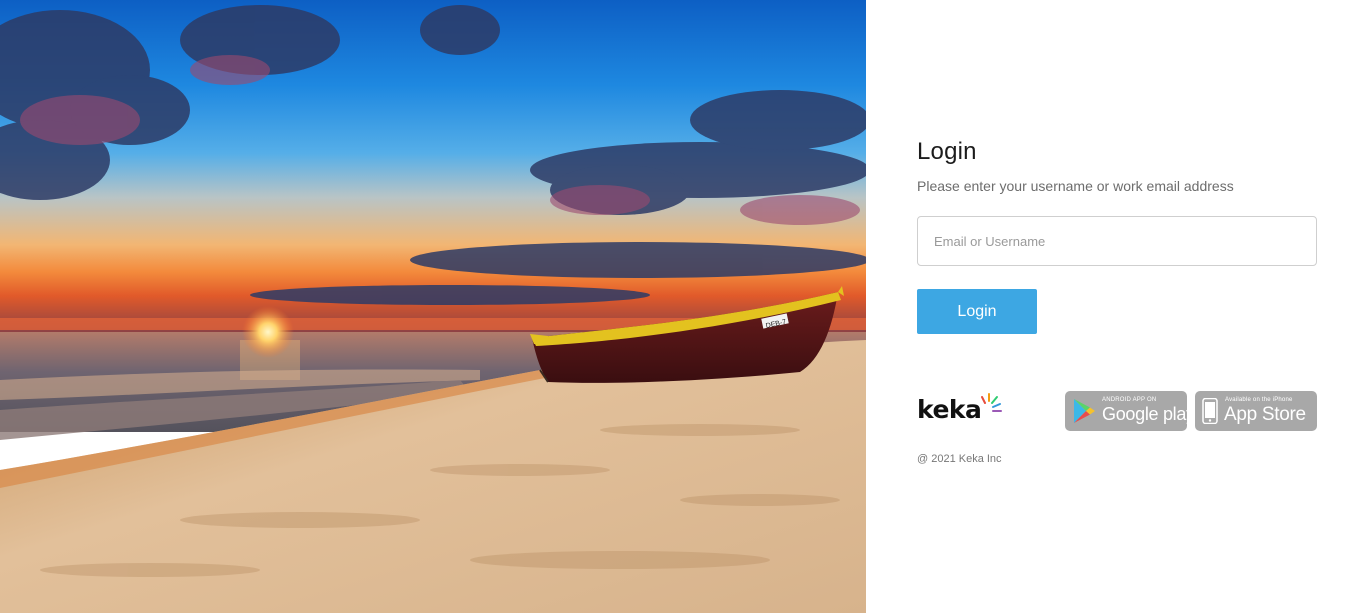 This screenshot has height=613, width=1366. Describe the element at coordinates (1210, 411) in the screenshot. I see `iphone-icon` at that location.